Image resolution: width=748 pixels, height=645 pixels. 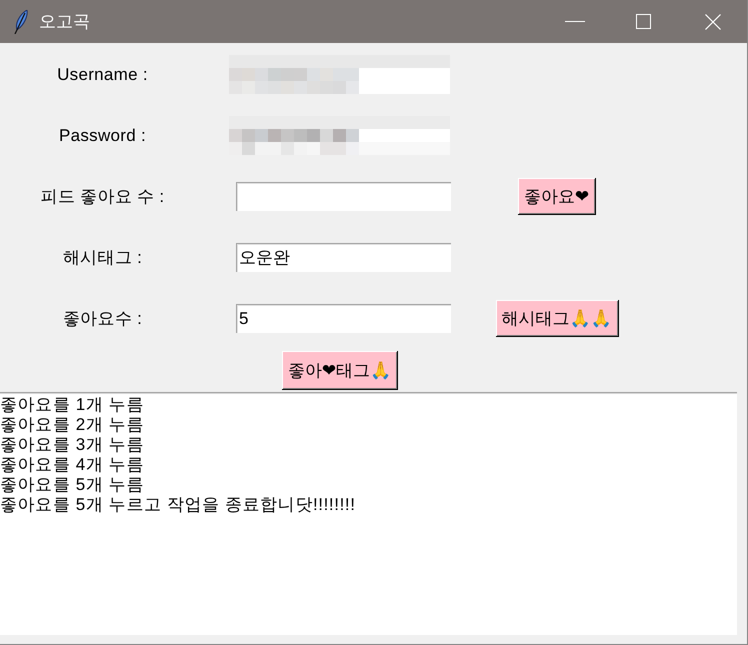 What do you see at coordinates (643, 21) in the screenshot?
I see `maximize-icon` at bounding box center [643, 21].